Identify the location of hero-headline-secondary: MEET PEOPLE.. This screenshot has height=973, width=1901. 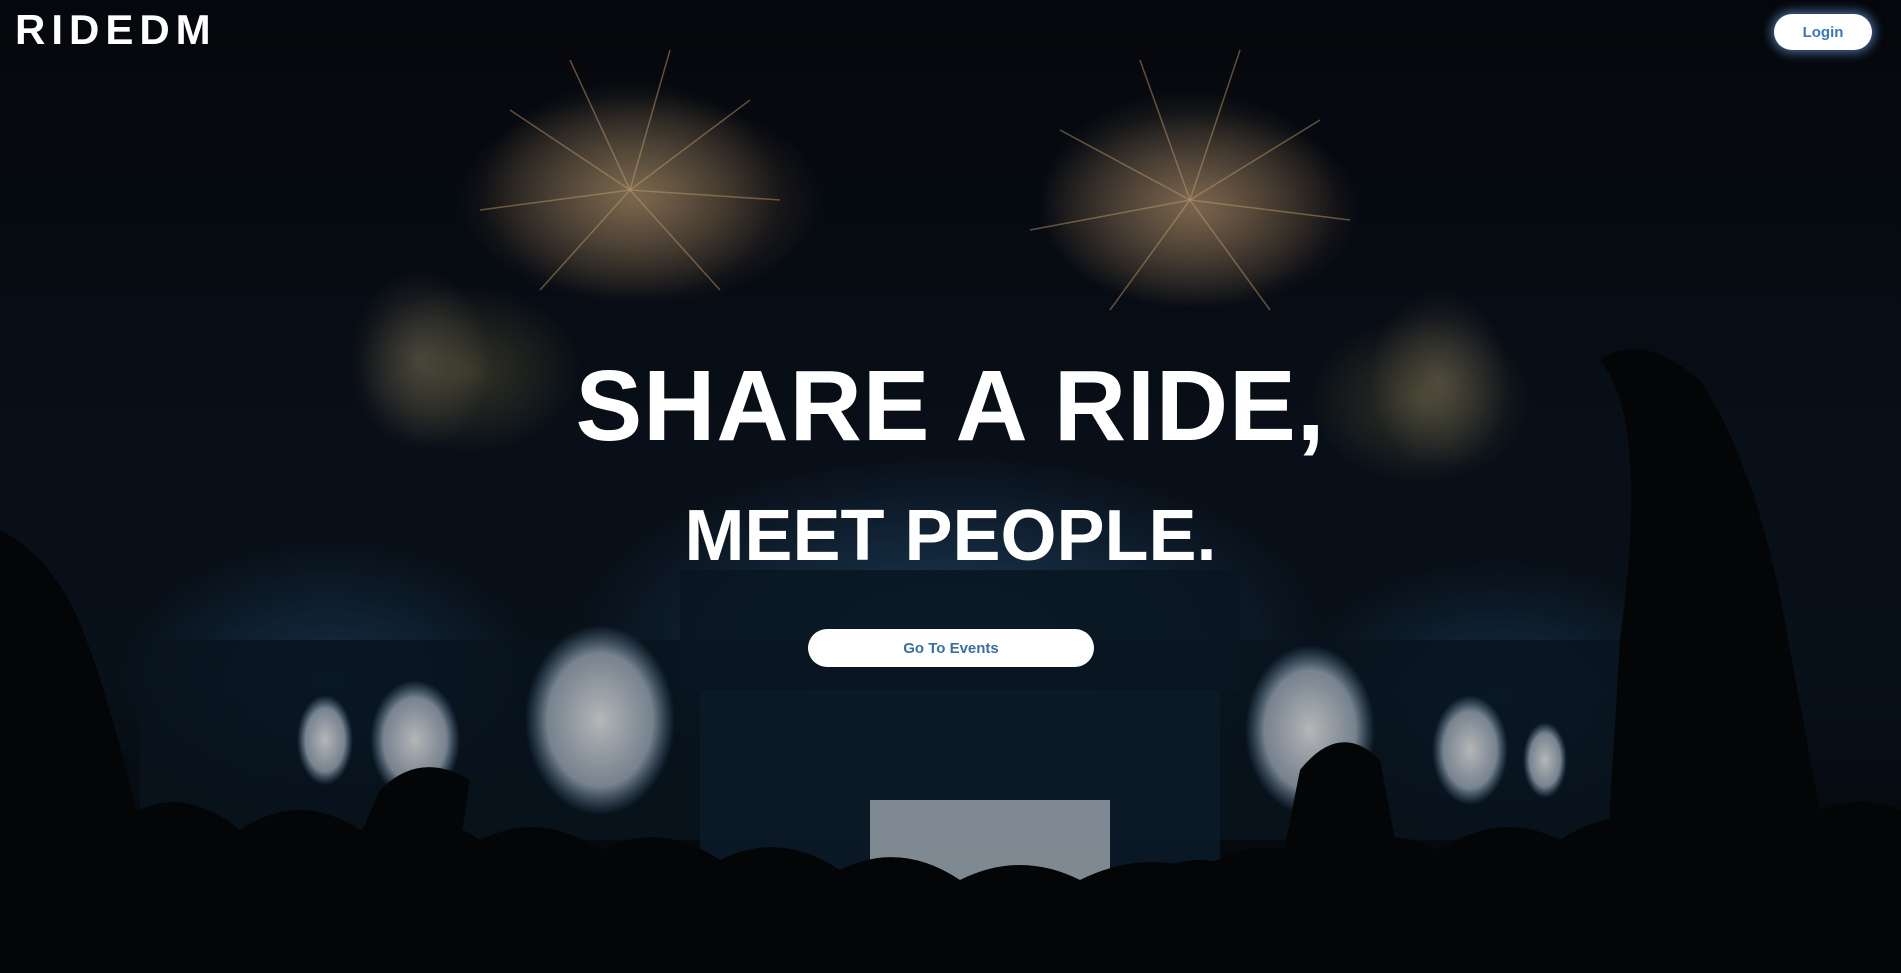
(950, 536).